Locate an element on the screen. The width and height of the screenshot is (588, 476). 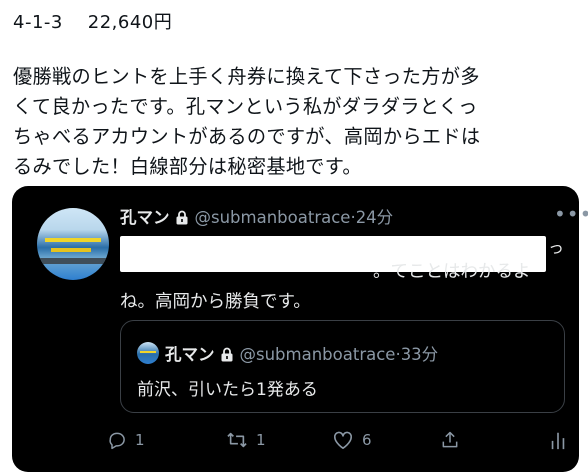
share-button is located at coordinates (450, 440).